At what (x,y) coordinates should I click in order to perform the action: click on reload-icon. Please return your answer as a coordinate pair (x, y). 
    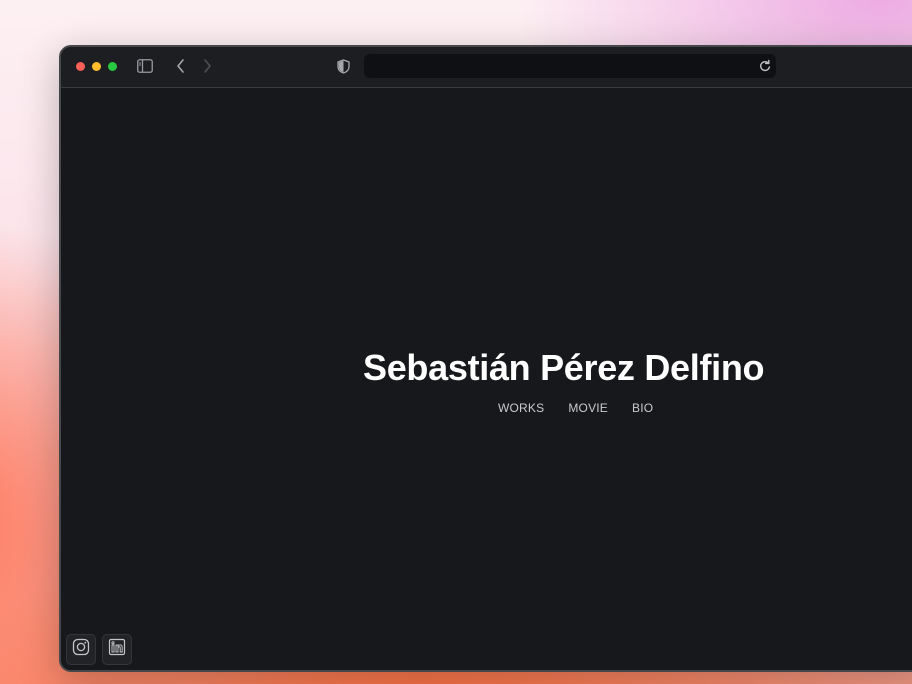
    Looking at the image, I should click on (765, 68).